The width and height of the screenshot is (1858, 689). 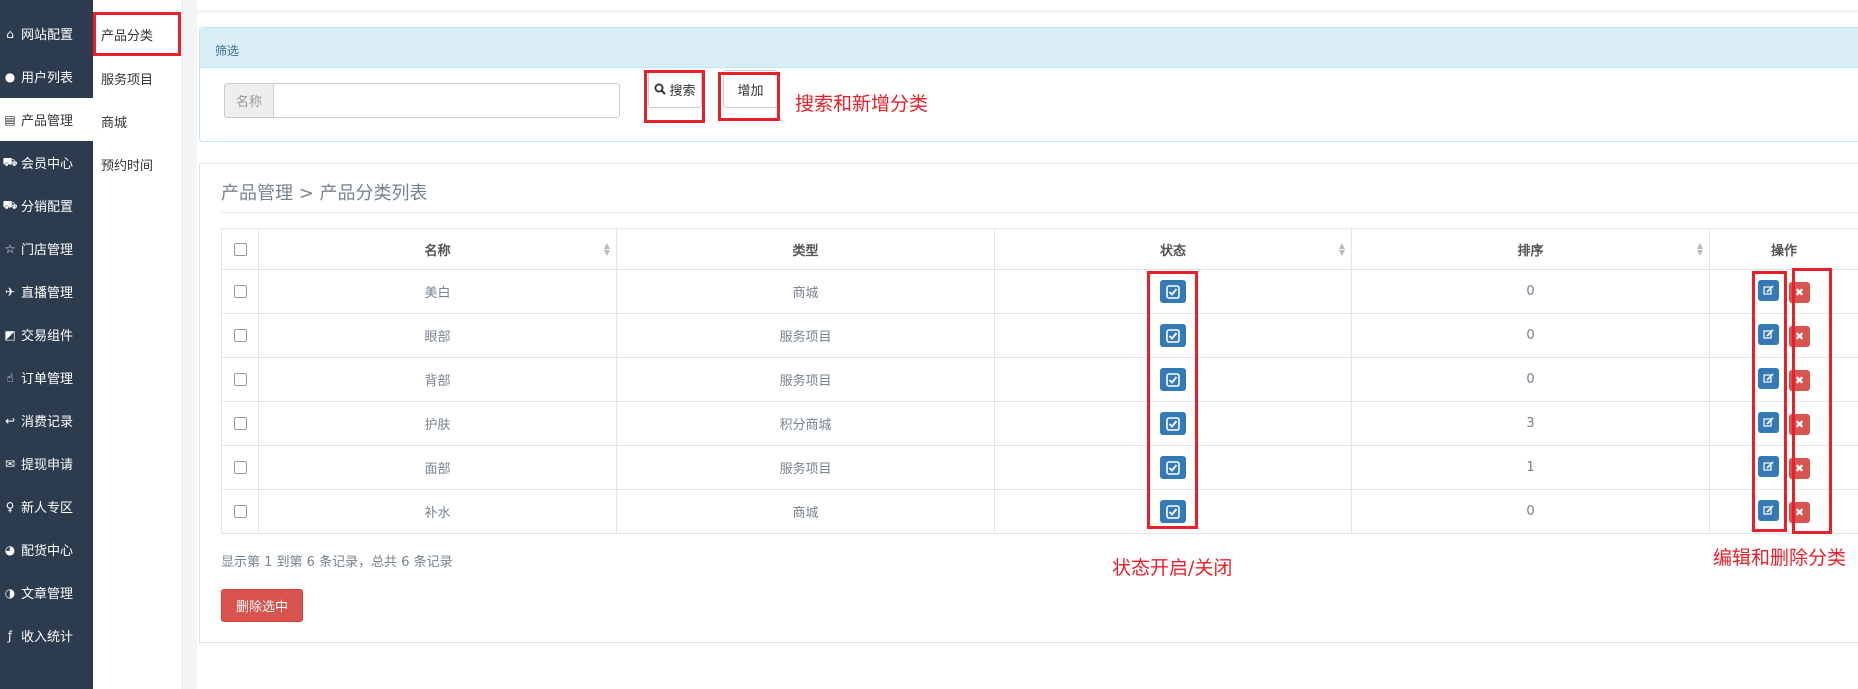 What do you see at coordinates (749, 96) in the screenshot?
I see `annotation-box-add` at bounding box center [749, 96].